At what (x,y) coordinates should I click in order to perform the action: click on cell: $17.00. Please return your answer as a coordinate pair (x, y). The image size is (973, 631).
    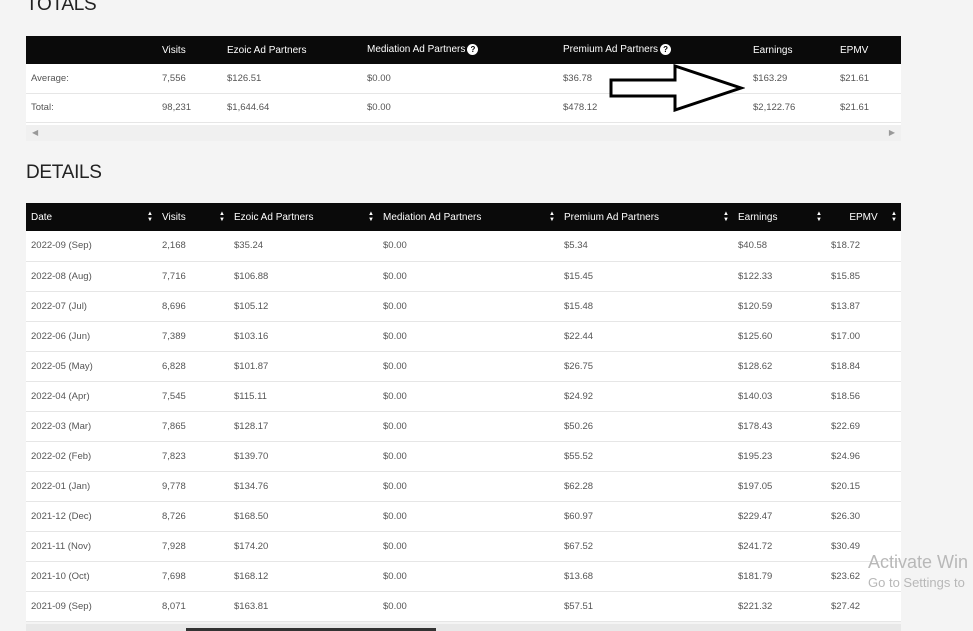
    Looking at the image, I should click on (863, 336).